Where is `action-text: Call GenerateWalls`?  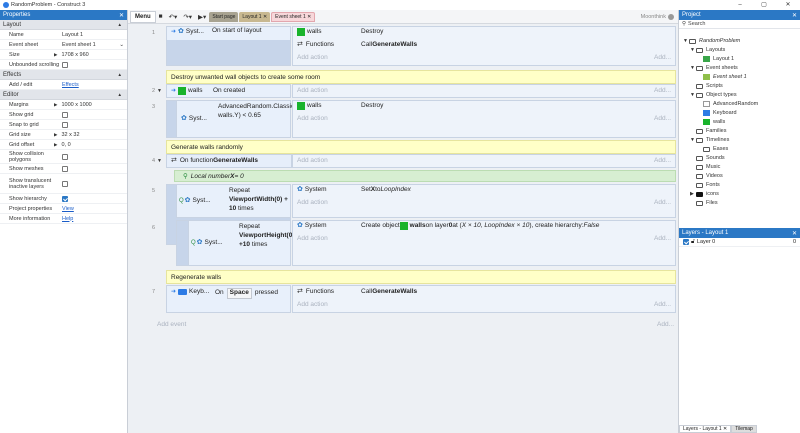 action-text: Call GenerateWalls is located at coordinates (389, 292).